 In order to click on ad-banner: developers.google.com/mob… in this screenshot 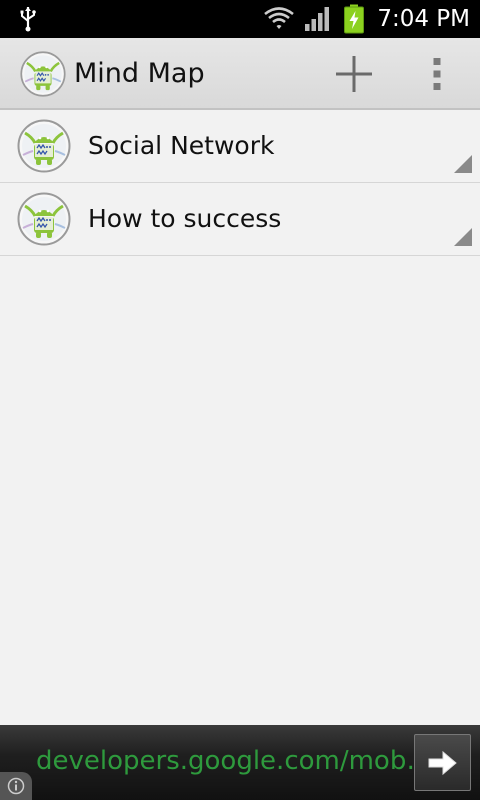, I will do `click(240, 762)`.